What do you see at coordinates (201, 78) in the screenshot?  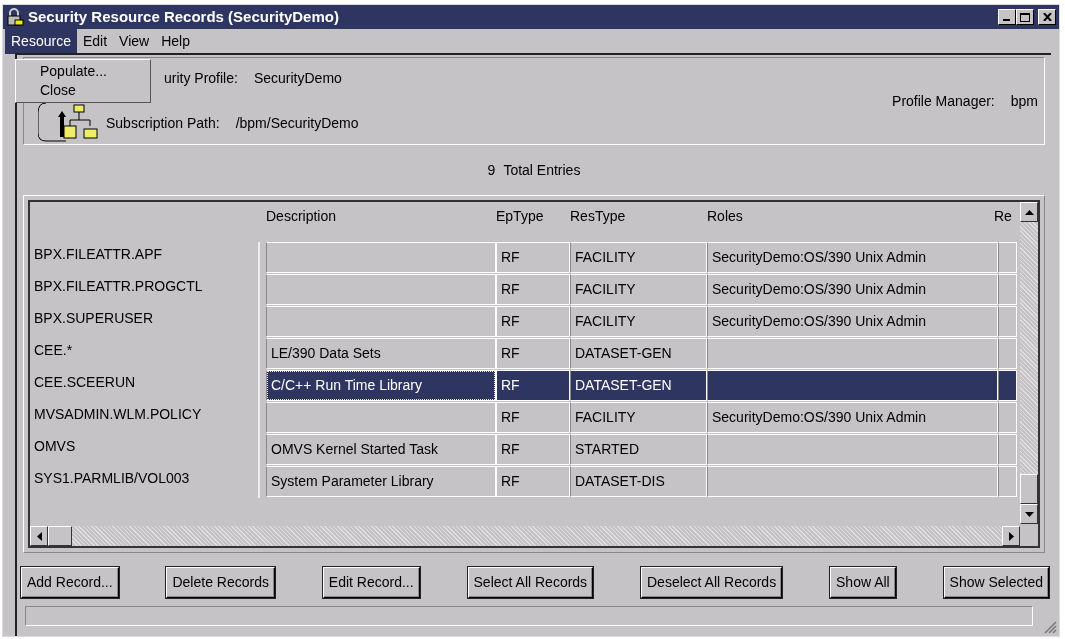 I see `field-label: urity Profile:` at bounding box center [201, 78].